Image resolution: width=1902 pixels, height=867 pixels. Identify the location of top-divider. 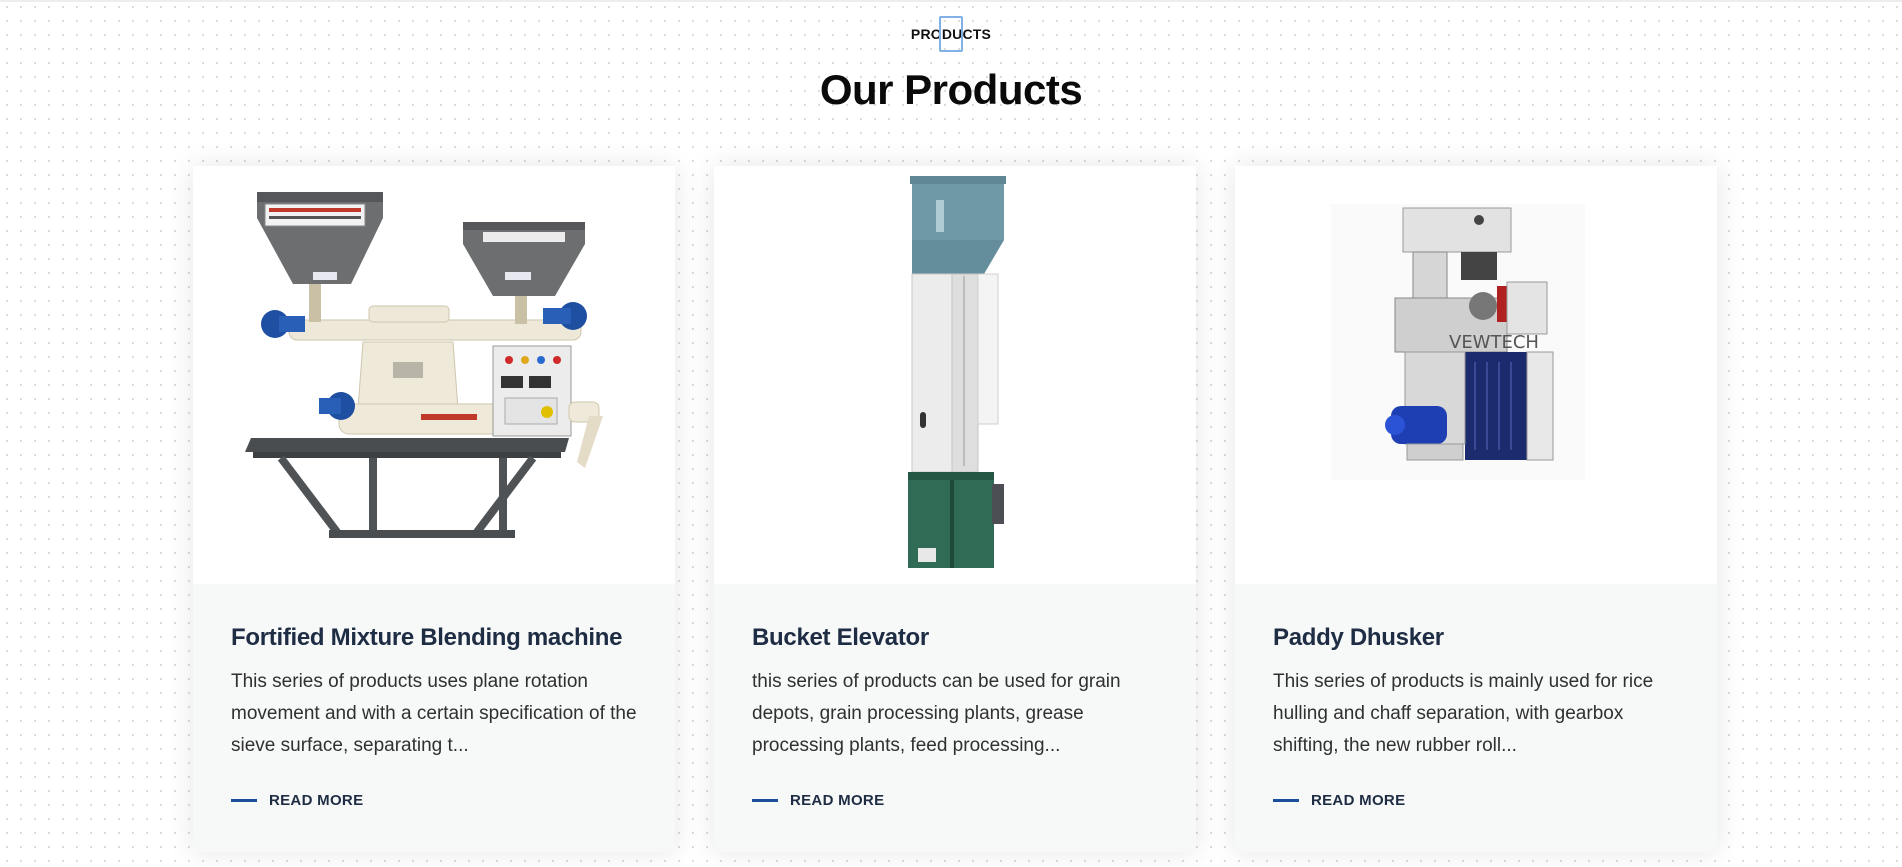
(951, 1).